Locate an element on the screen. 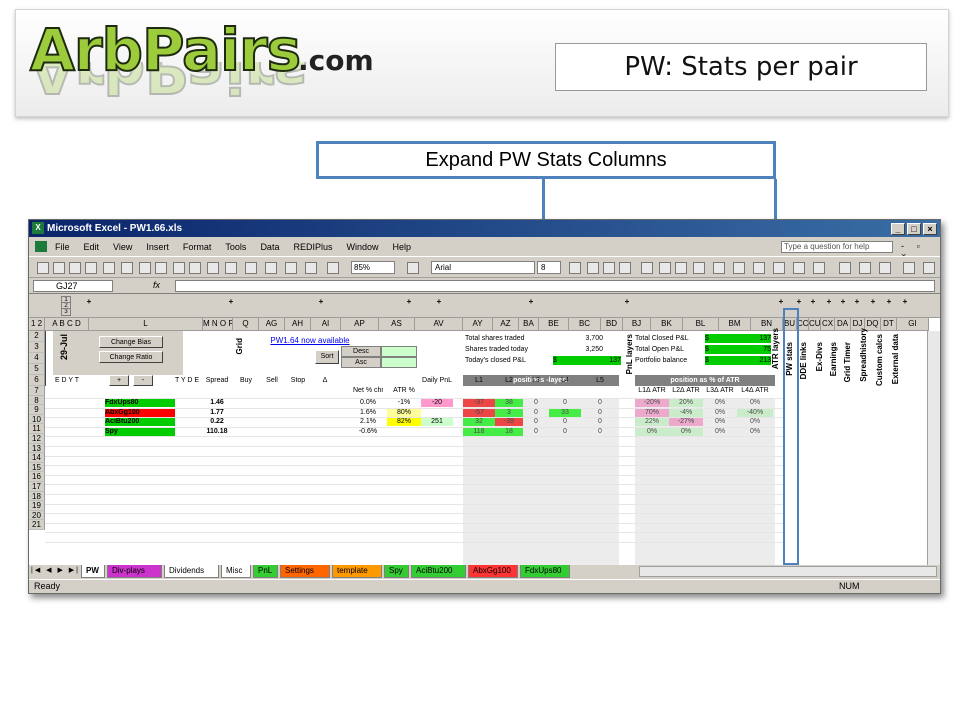  sheet-tab-dividends: Dividends is located at coordinates (191, 571).